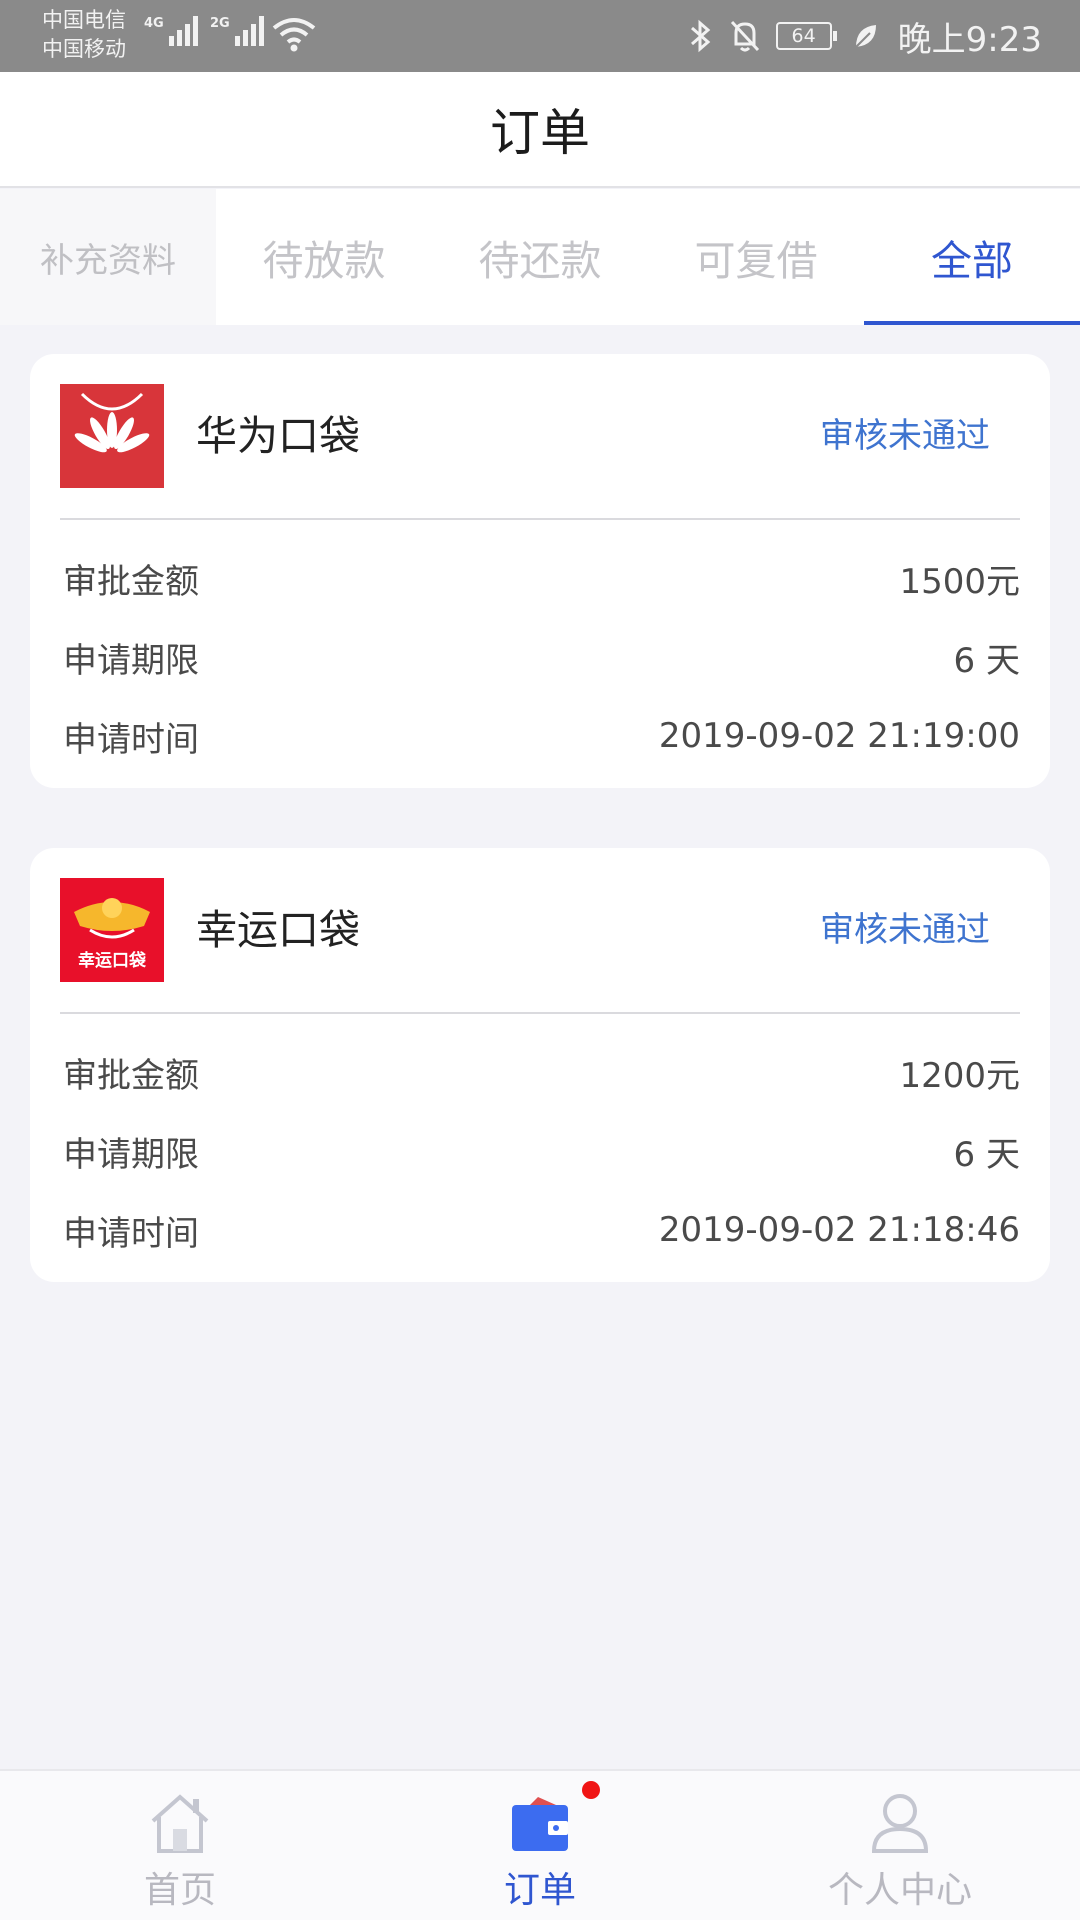 The width and height of the screenshot is (1080, 1920). I want to click on detail-row-time: 申请时间 2019-09-02 21:19:00, so click(541, 736).